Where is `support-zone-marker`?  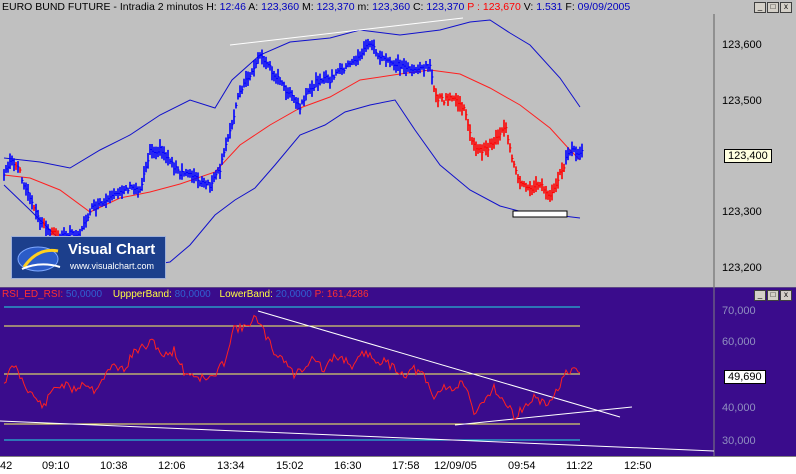
support-zone-marker is located at coordinates (540, 214).